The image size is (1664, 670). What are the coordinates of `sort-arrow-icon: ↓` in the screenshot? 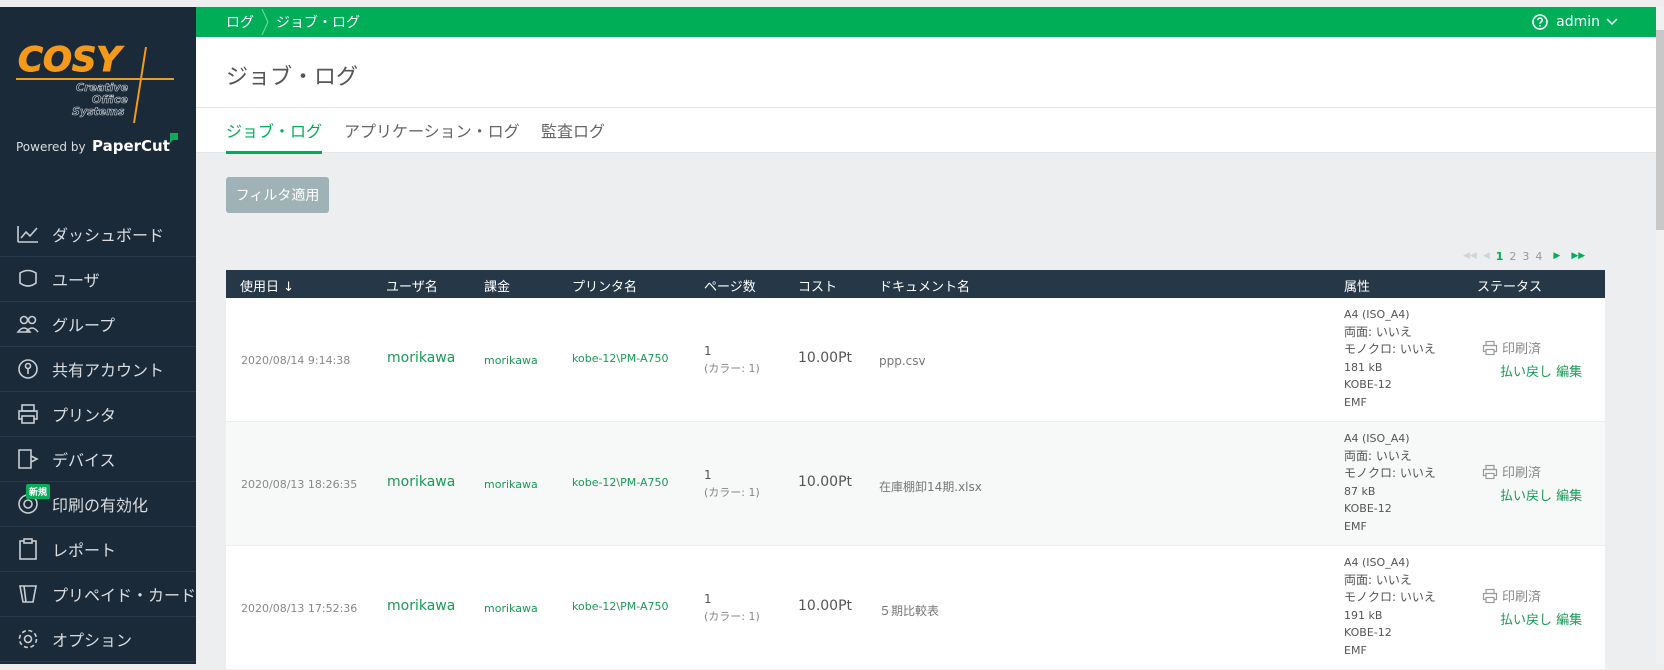 It's located at (289, 287).